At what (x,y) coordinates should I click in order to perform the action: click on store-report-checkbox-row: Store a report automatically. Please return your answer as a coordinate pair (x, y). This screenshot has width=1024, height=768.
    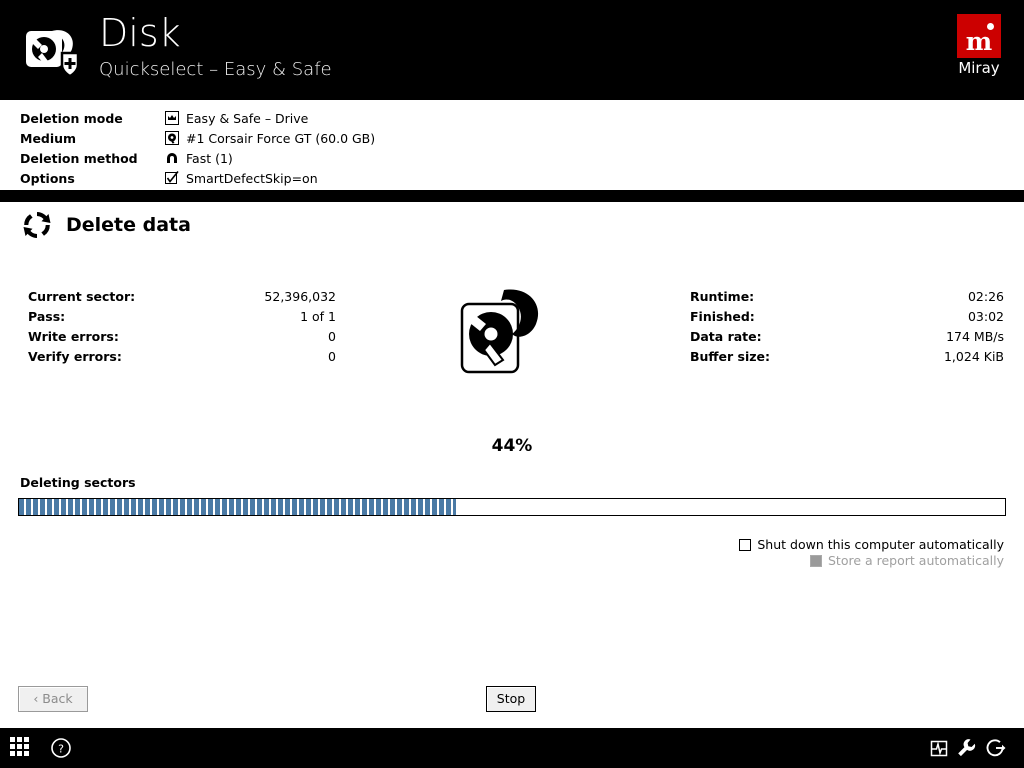
    Looking at the image, I should click on (906, 560).